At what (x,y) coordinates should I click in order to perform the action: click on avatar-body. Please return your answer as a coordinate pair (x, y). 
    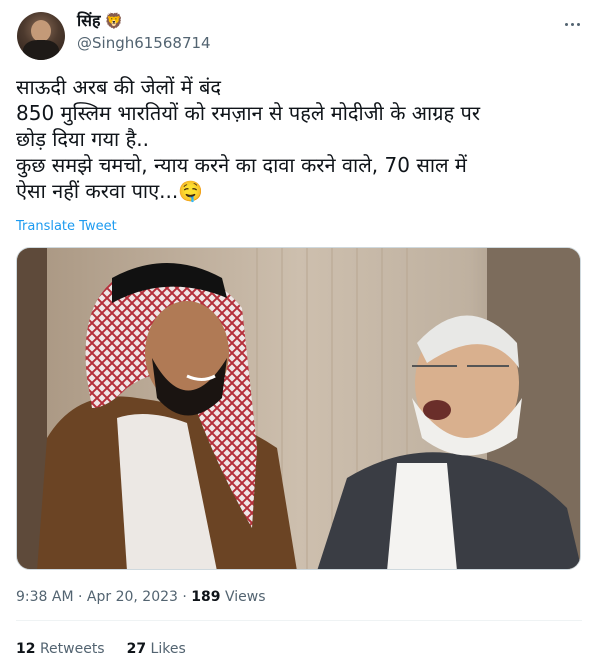
    Looking at the image, I should click on (41, 50).